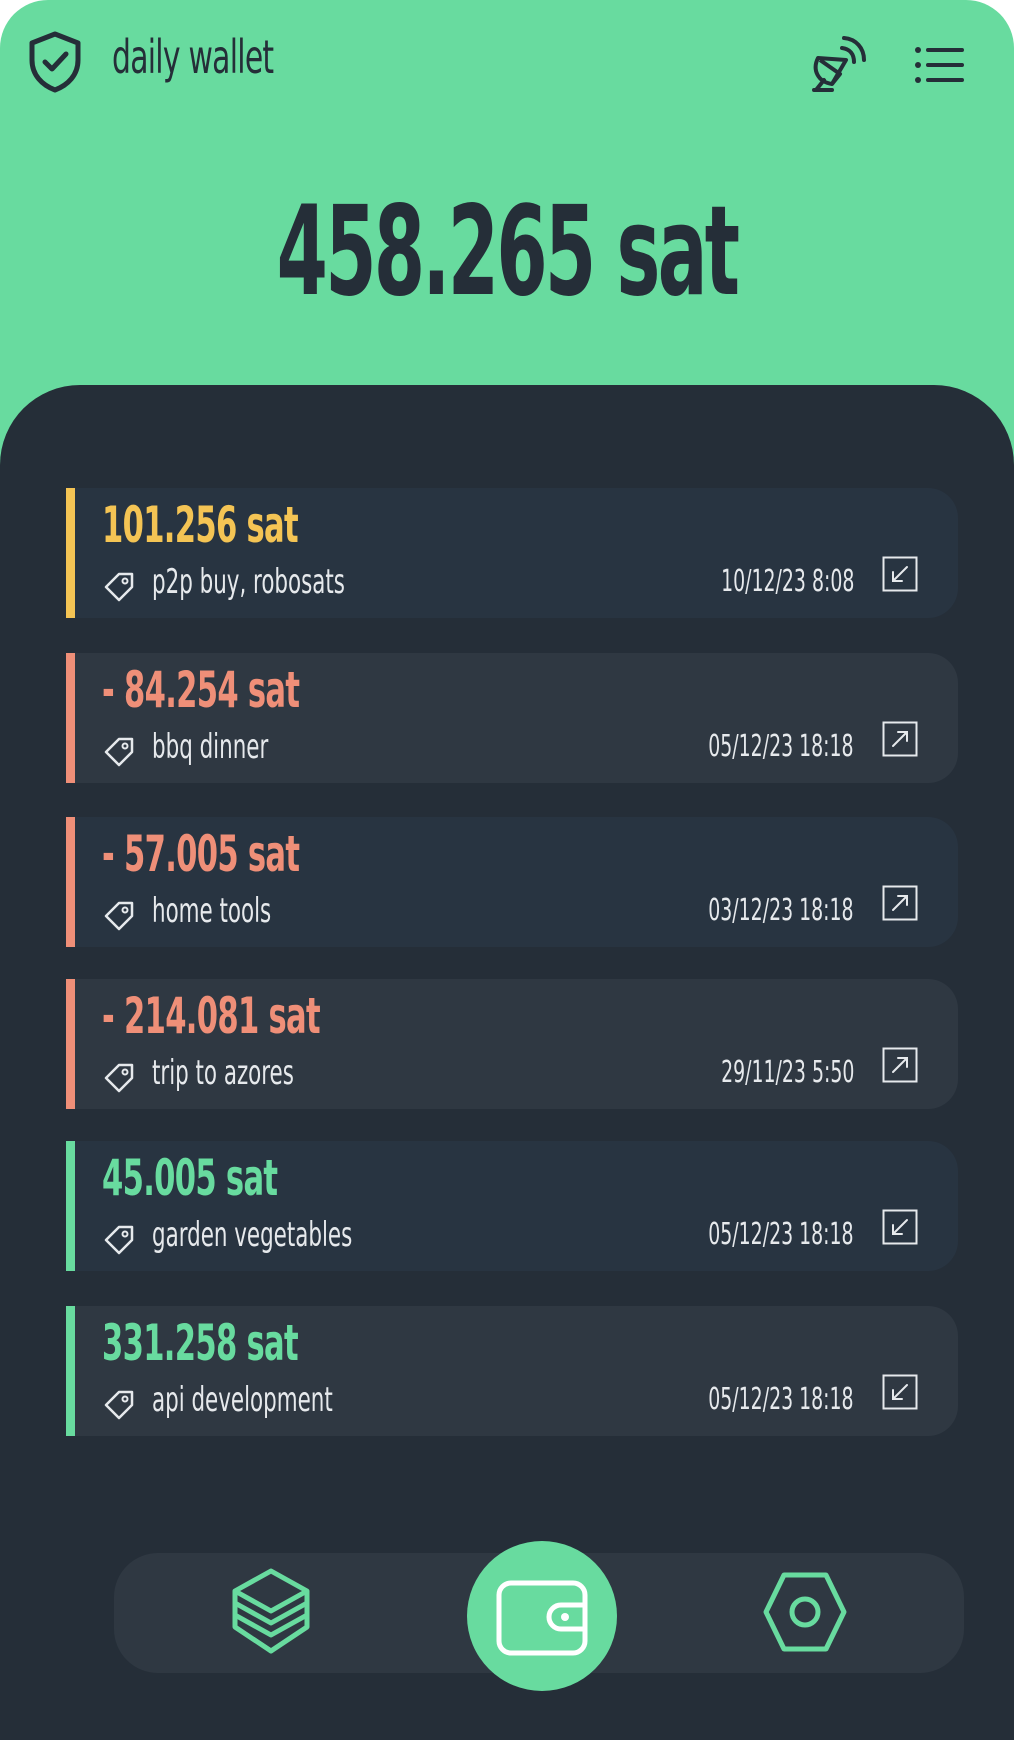 This screenshot has height=1740, width=1014. What do you see at coordinates (787, 1072) in the screenshot?
I see `transaction-date: 29/11/23 5:50` at bounding box center [787, 1072].